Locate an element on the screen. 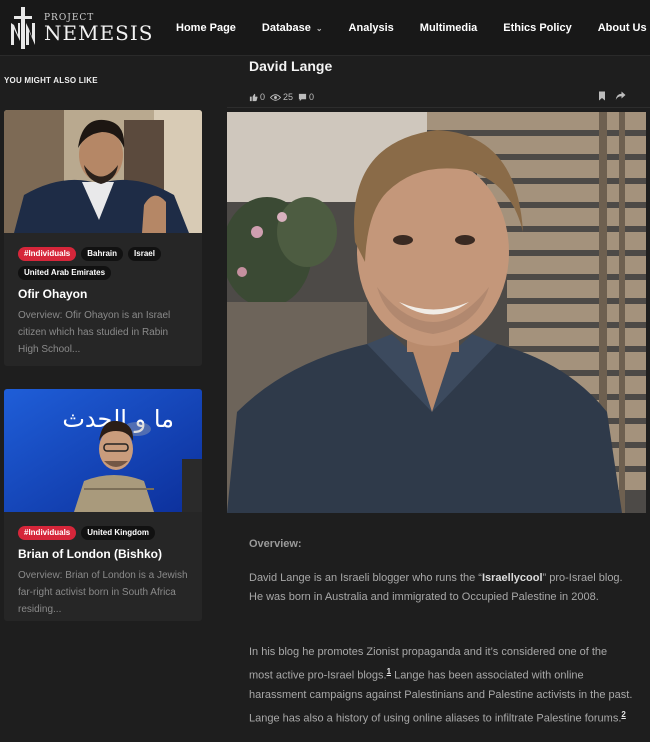  nav-about-us: About Us is located at coordinates (622, 28).